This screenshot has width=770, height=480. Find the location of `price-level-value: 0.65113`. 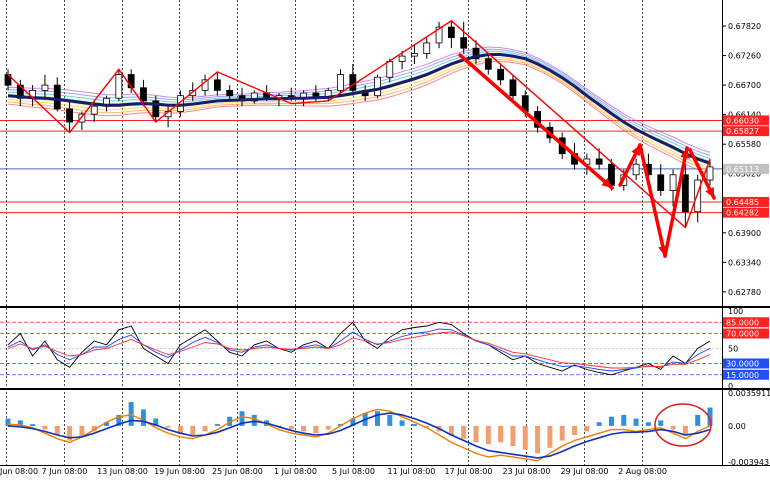

price-level-value: 0.65113 is located at coordinates (742, 169).